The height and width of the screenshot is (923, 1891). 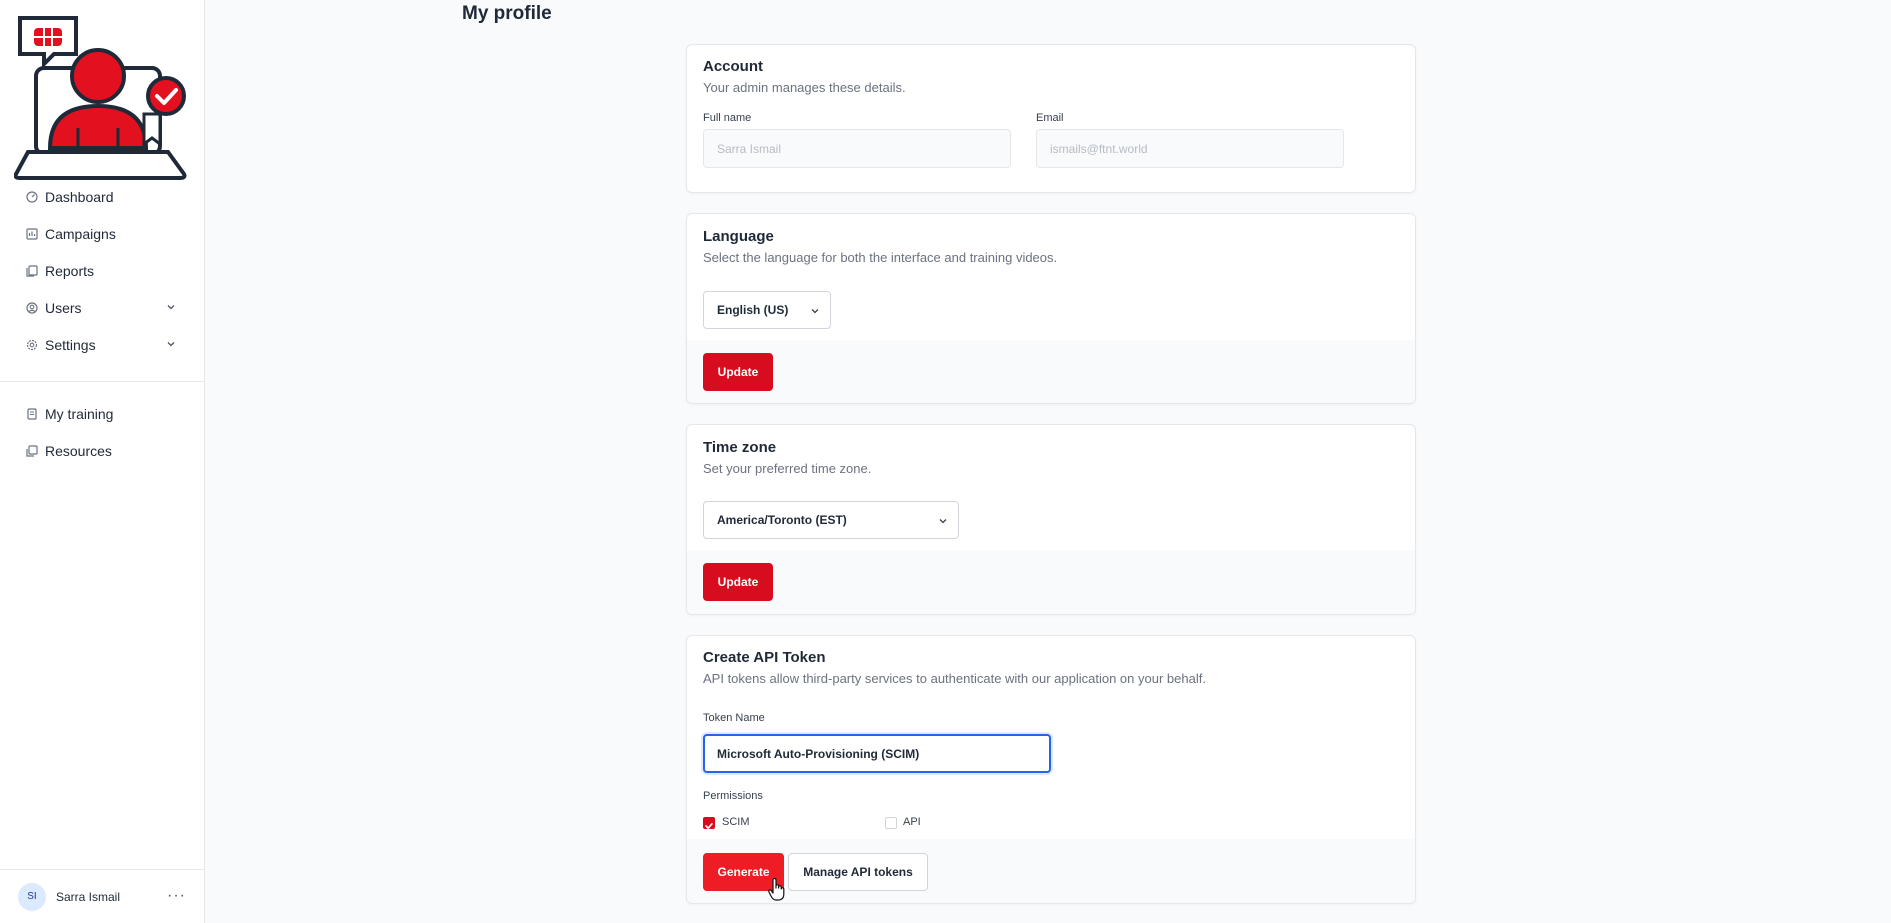 I want to click on sidebar-item-label: Campaigns, so click(x=80, y=233).